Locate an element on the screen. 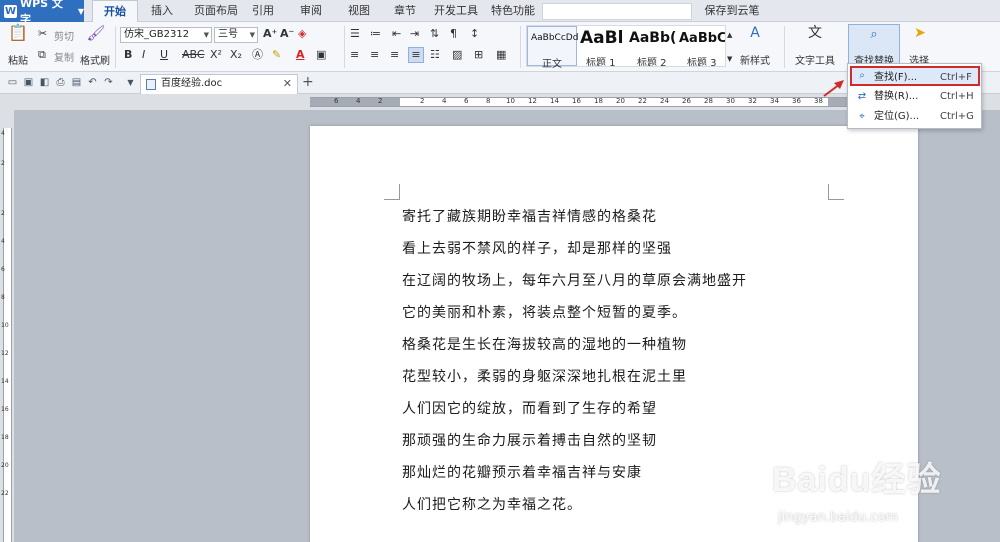 Image resolution: width=1000 pixels, height=542 pixels. strikethrough-icon: ABC is located at coordinates (193, 55).